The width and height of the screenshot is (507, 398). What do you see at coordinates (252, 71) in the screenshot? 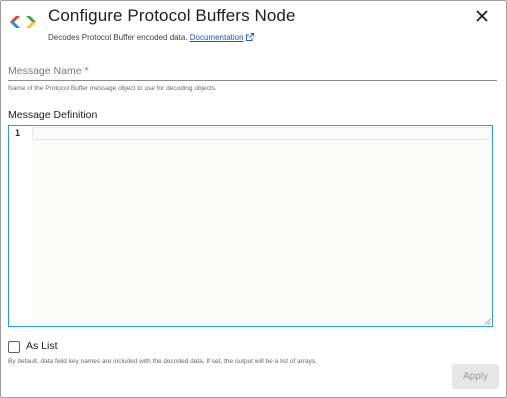
I see `message-name-input` at bounding box center [252, 71].